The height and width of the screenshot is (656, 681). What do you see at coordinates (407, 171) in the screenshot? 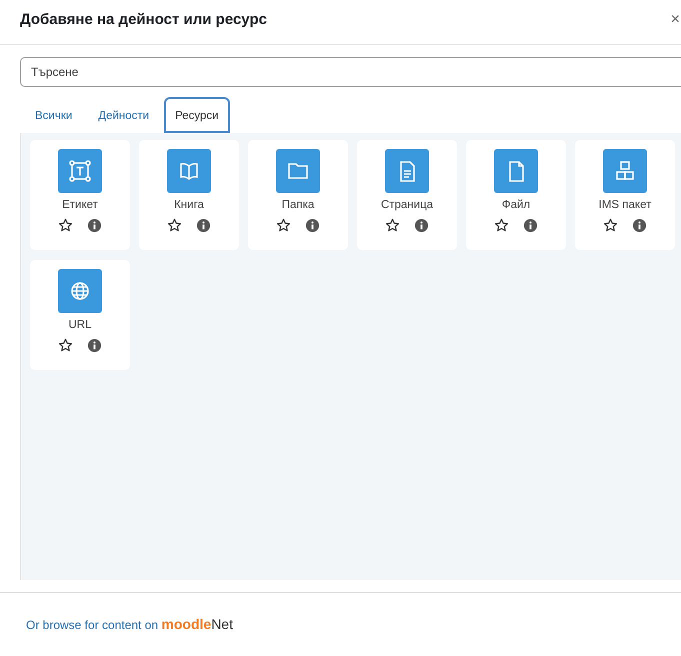
I see `page-icon` at bounding box center [407, 171].